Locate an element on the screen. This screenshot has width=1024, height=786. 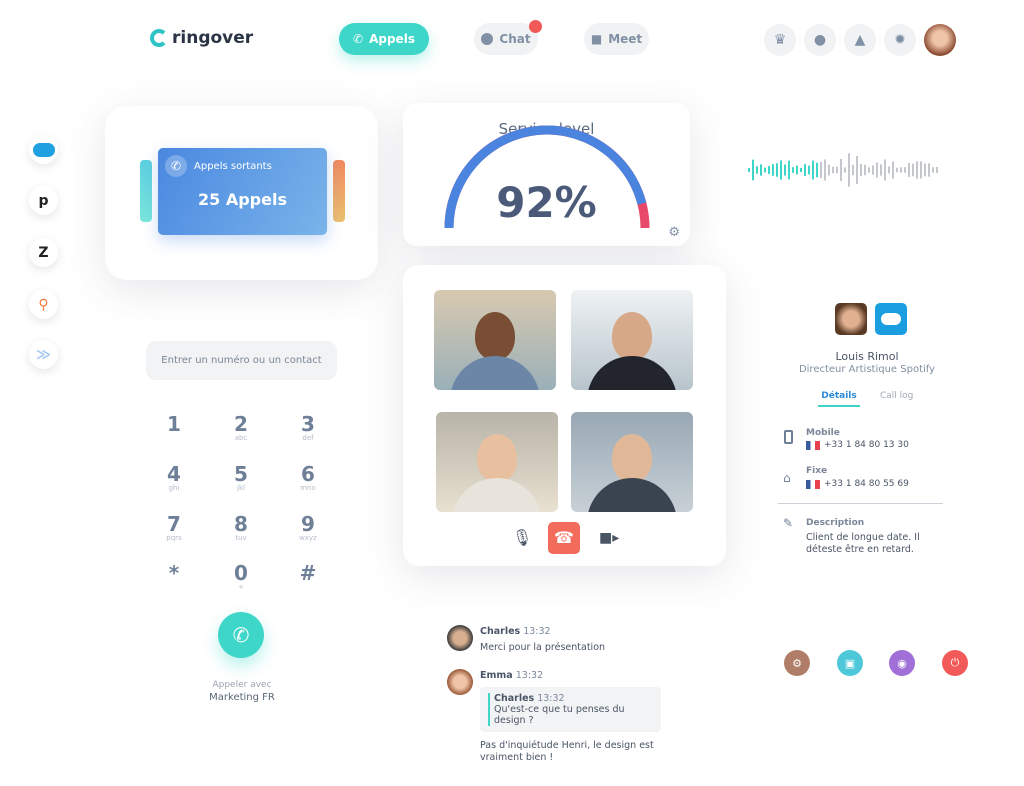
contact-name: Louis Rimol is located at coordinates (867, 356).